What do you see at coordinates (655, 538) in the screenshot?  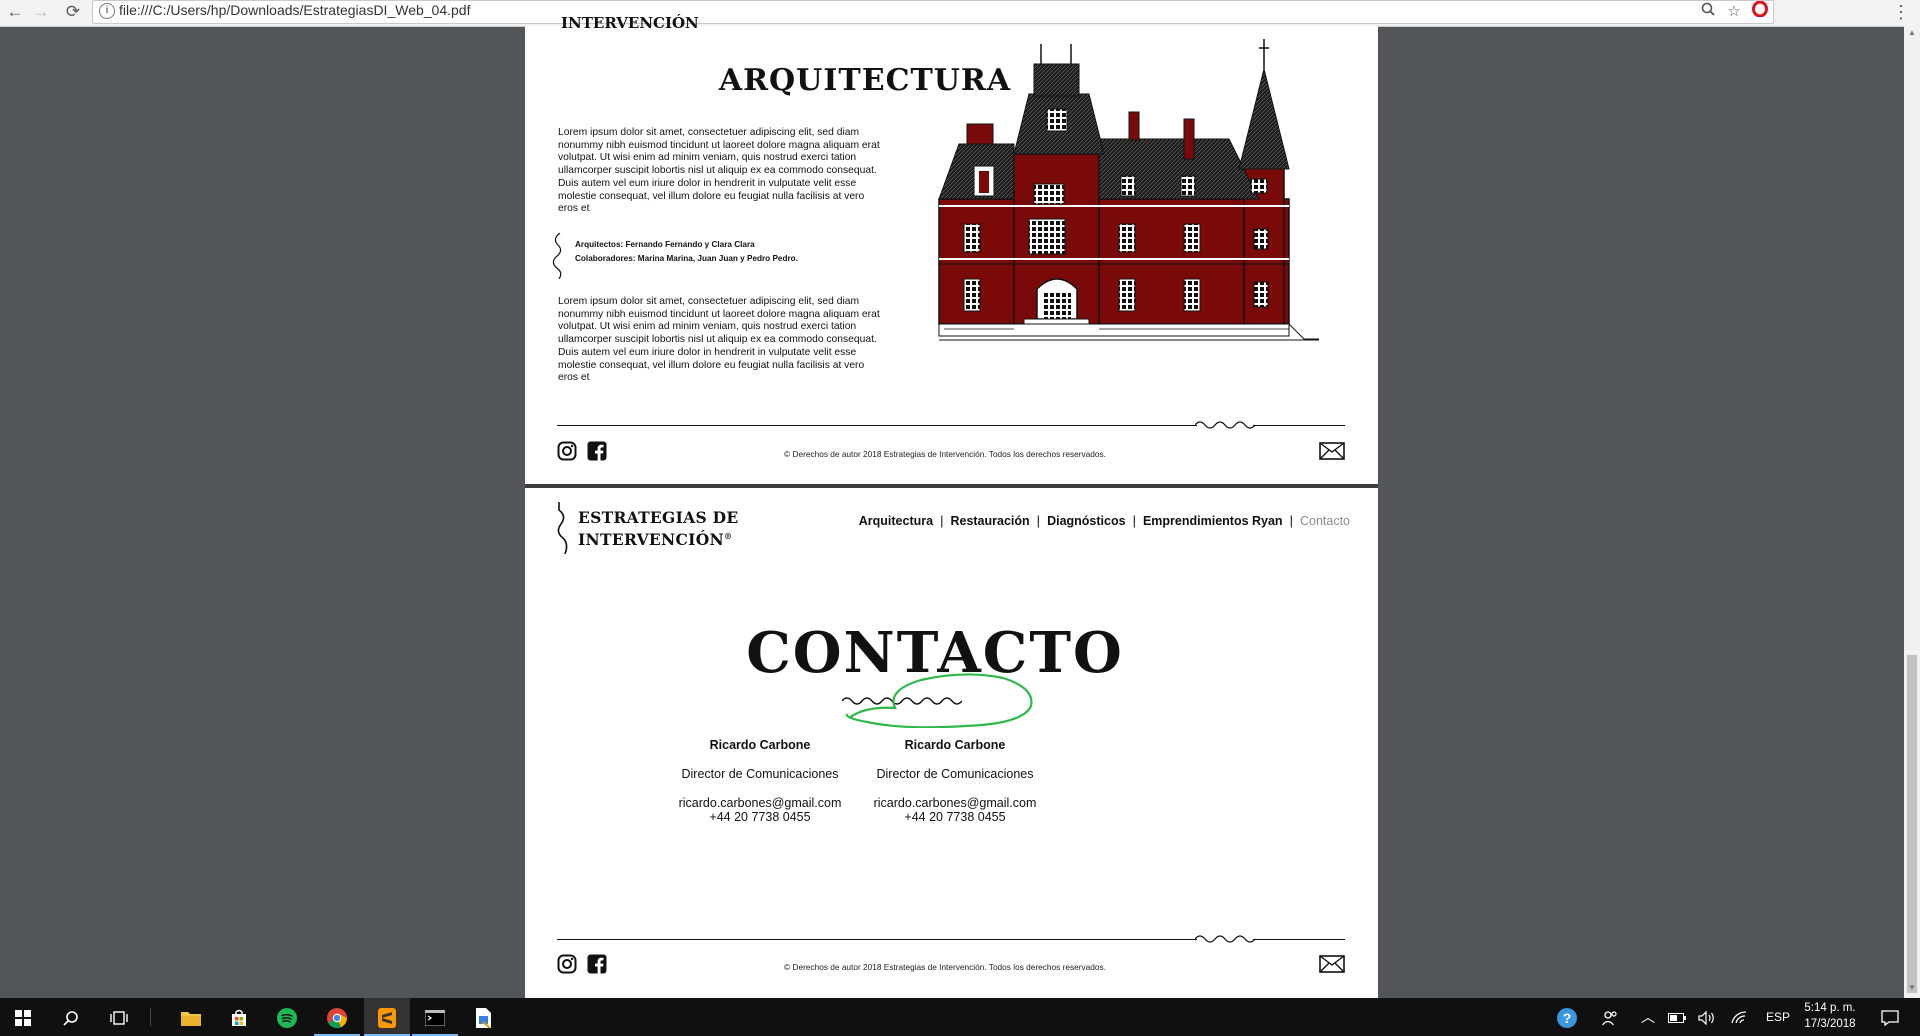 I see `logo-line-2: INTERVENCIÓN®` at bounding box center [655, 538].